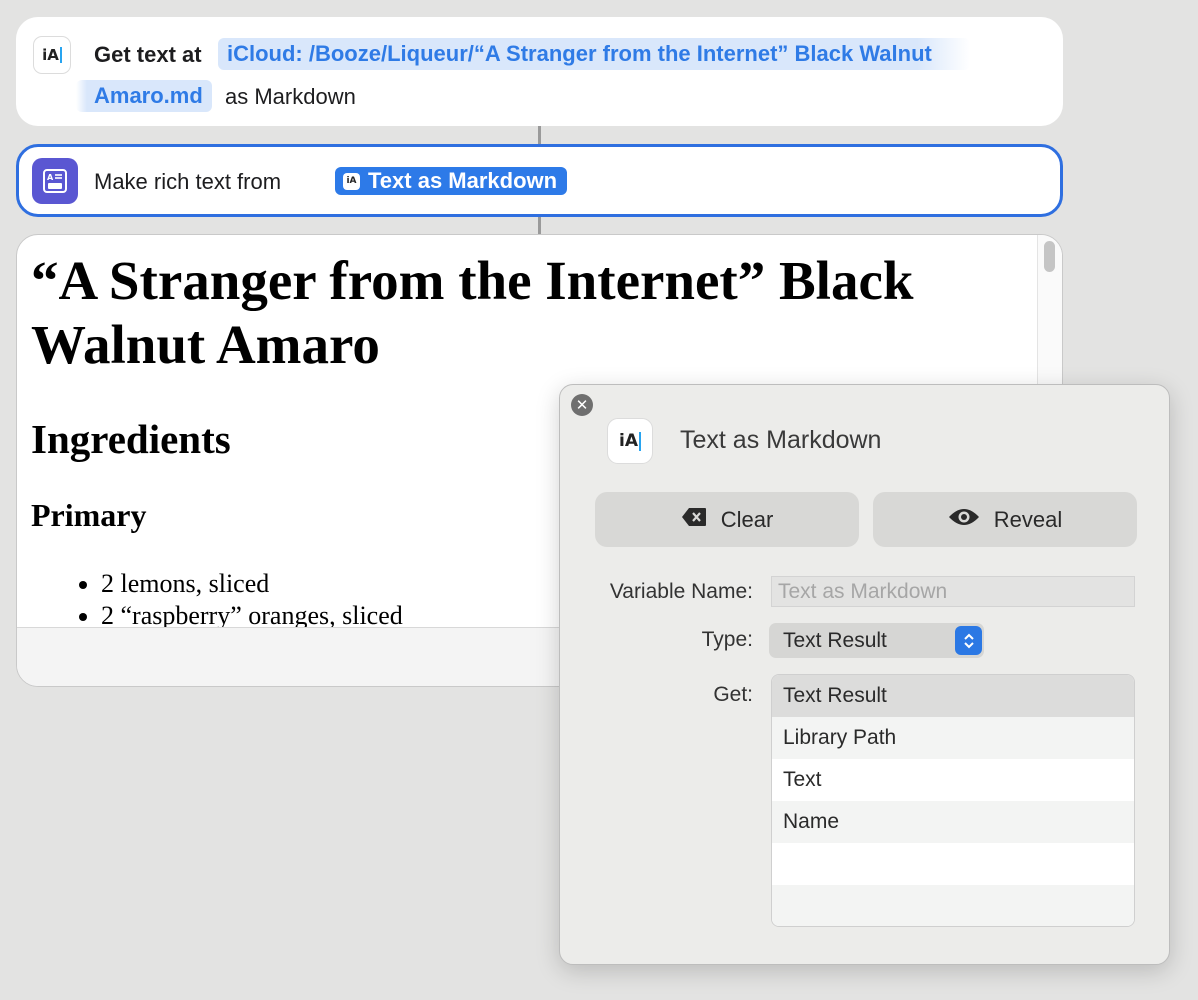 The width and height of the screenshot is (1198, 1000). What do you see at coordinates (953, 696) in the screenshot?
I see `get-option-text-result: Text Result` at bounding box center [953, 696].